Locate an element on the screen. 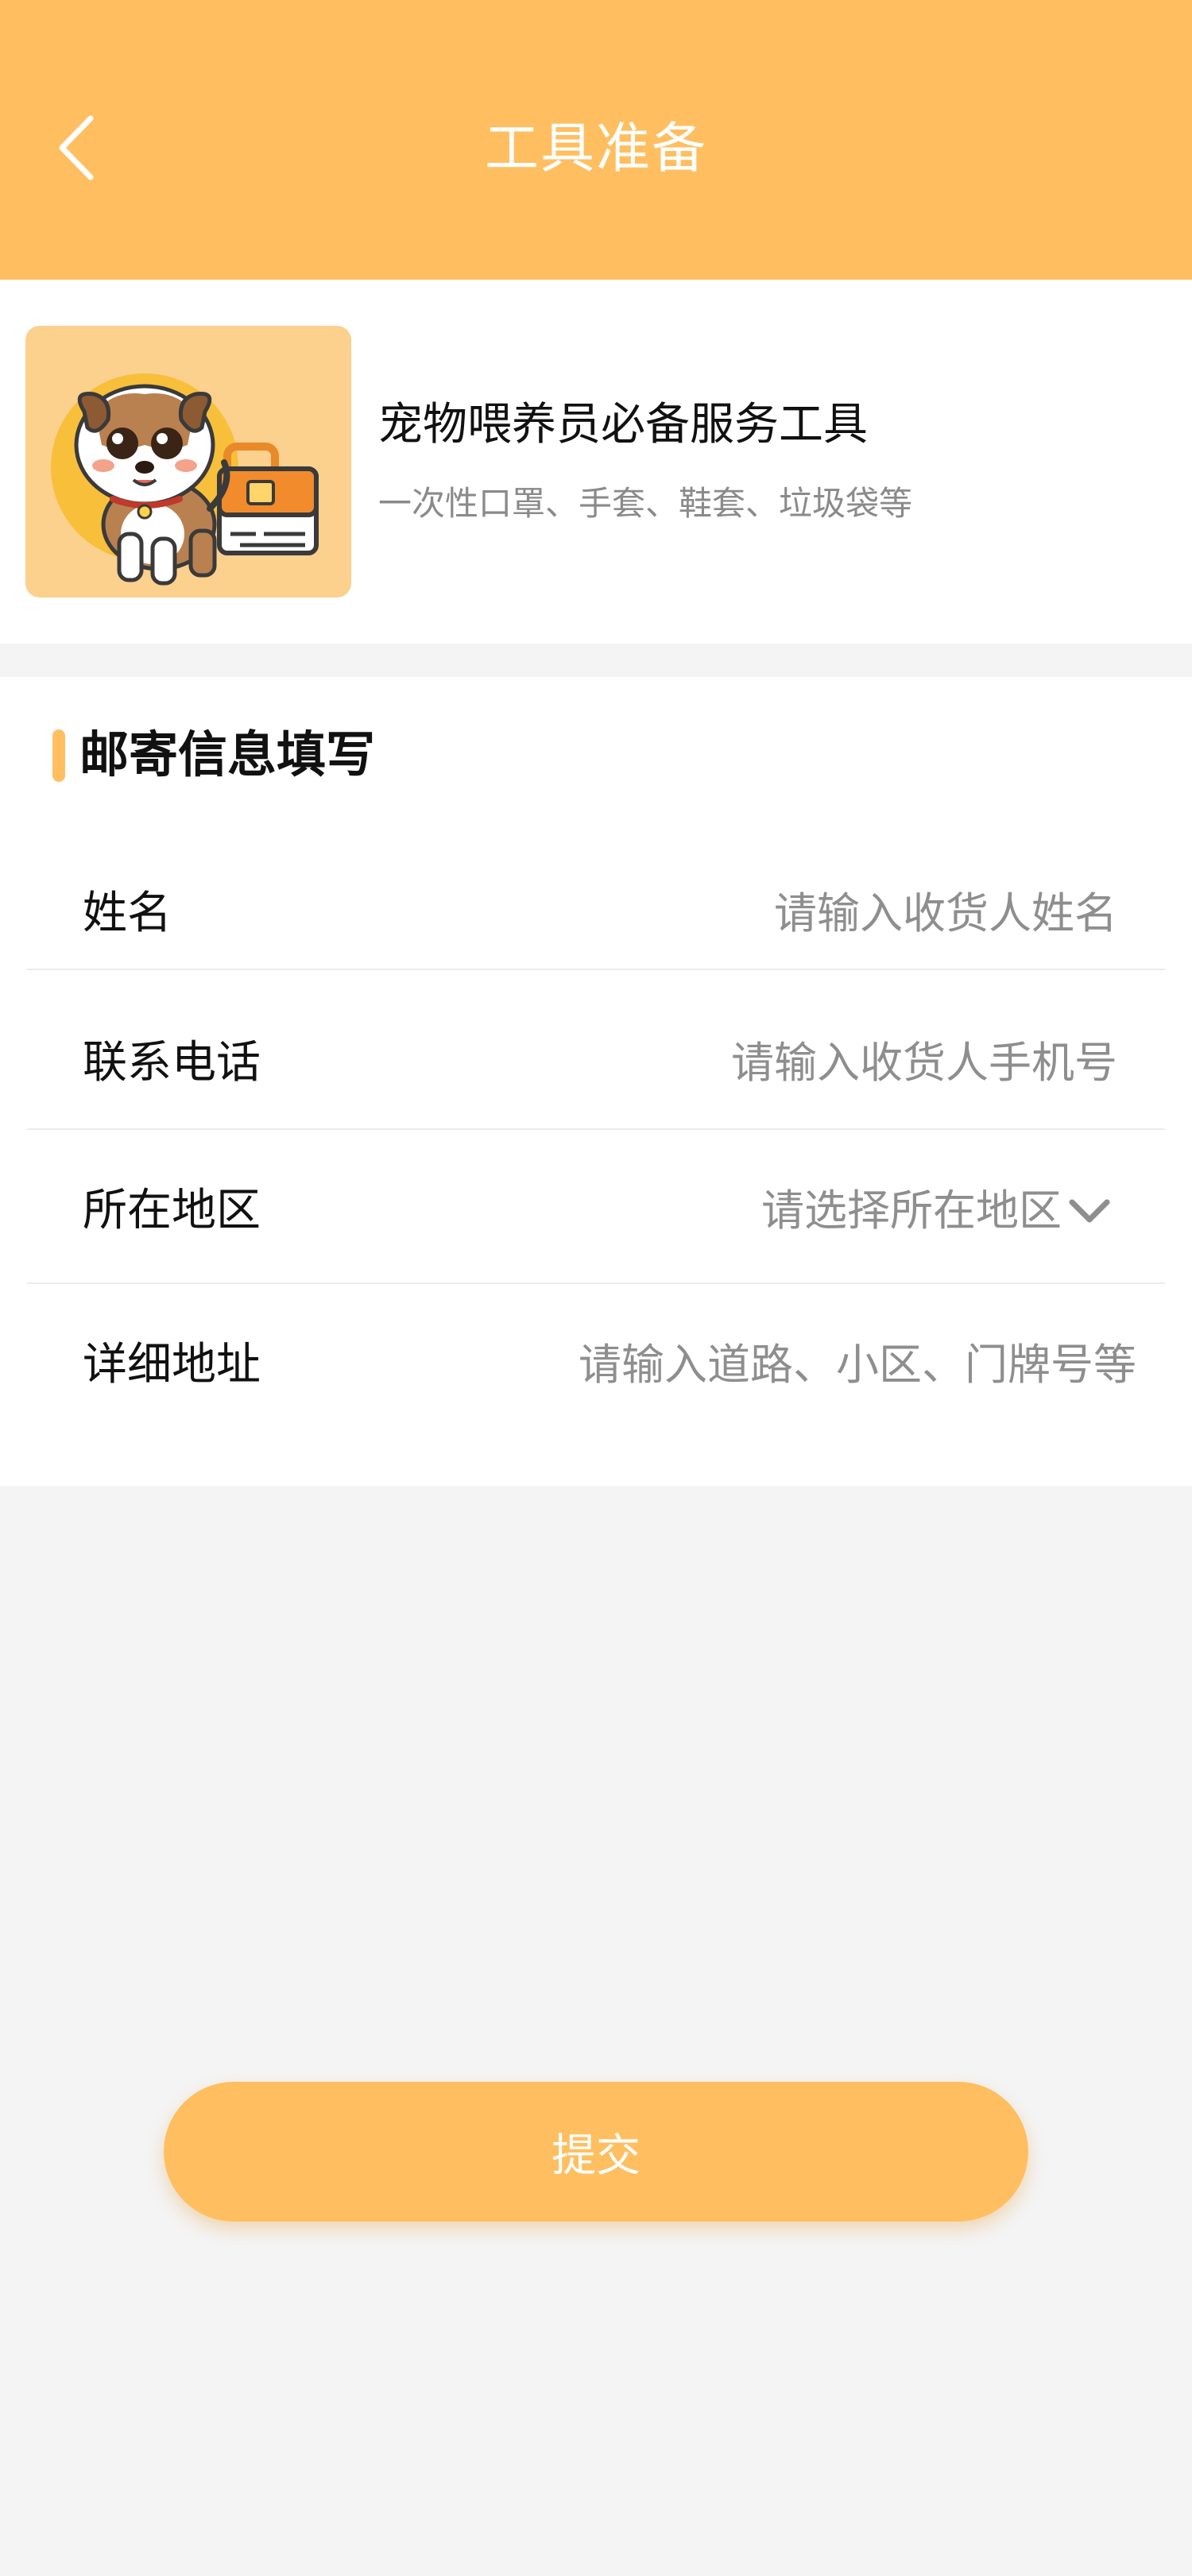  product-title: 宠物喂养员必备服务工具 is located at coordinates (623, 425).